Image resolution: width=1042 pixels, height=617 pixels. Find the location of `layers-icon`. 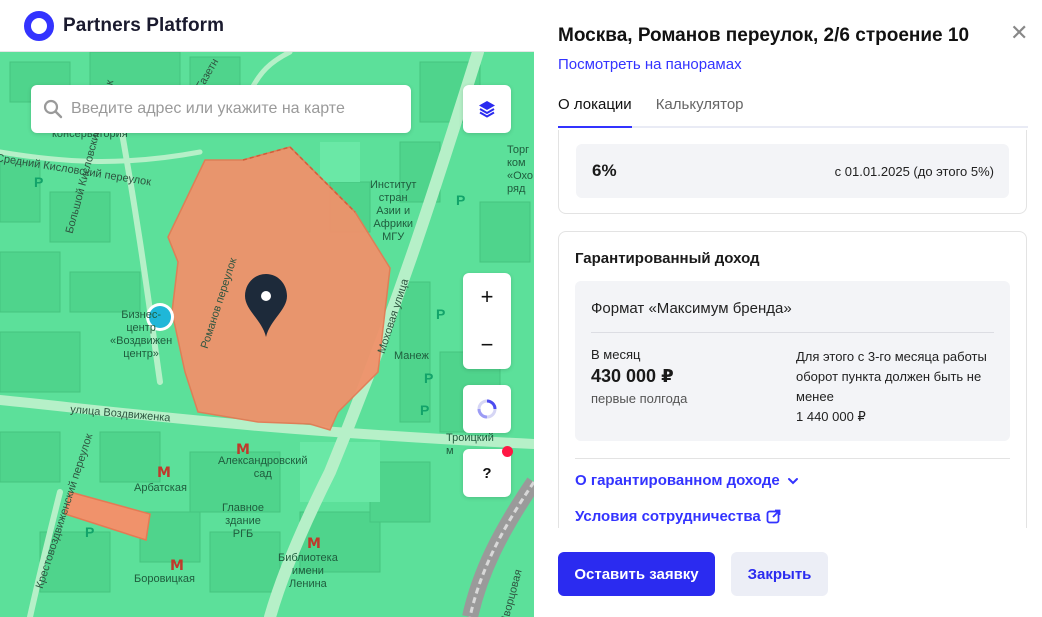

layers-icon is located at coordinates (487, 109).